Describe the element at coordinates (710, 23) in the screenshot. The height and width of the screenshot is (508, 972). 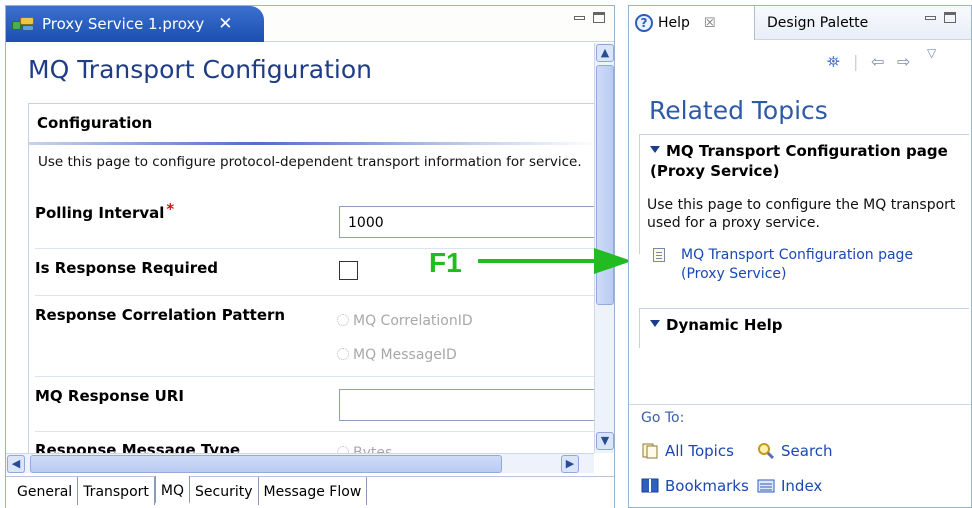
I see `close-icon: ☒` at that location.